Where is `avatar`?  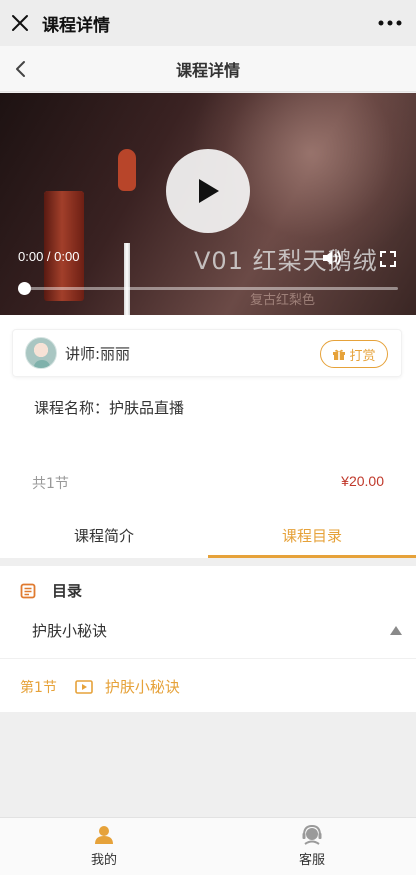 avatar is located at coordinates (41, 353).